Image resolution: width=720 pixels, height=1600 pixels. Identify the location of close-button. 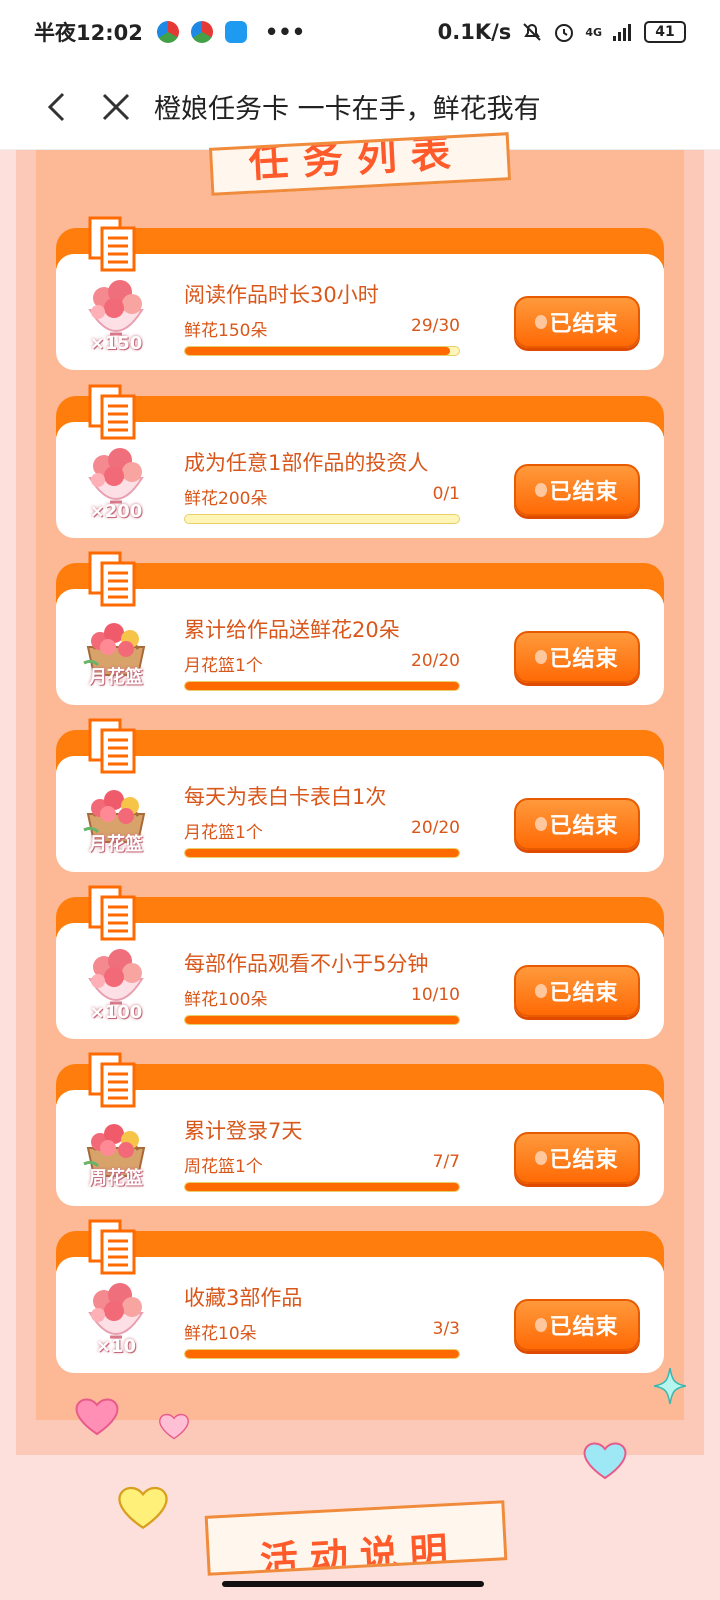
(116, 107).